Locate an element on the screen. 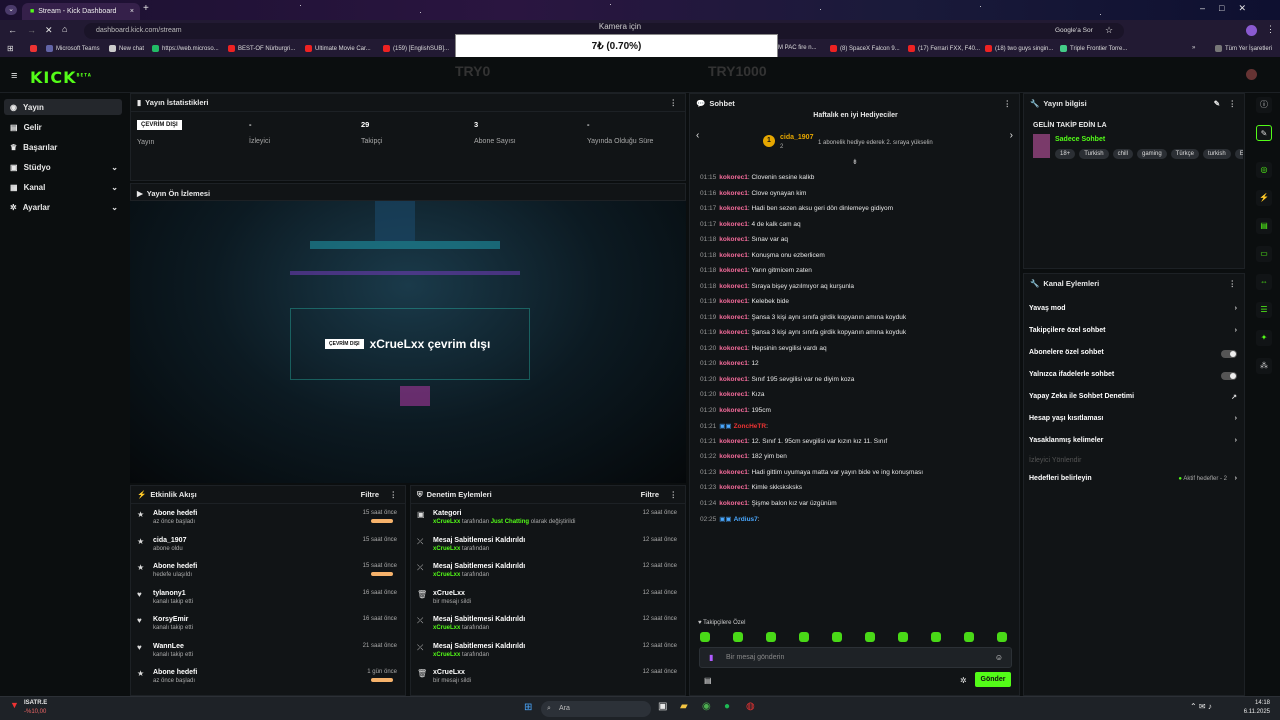 The image size is (1280, 720). filter-button: Filtre is located at coordinates (650, 494).